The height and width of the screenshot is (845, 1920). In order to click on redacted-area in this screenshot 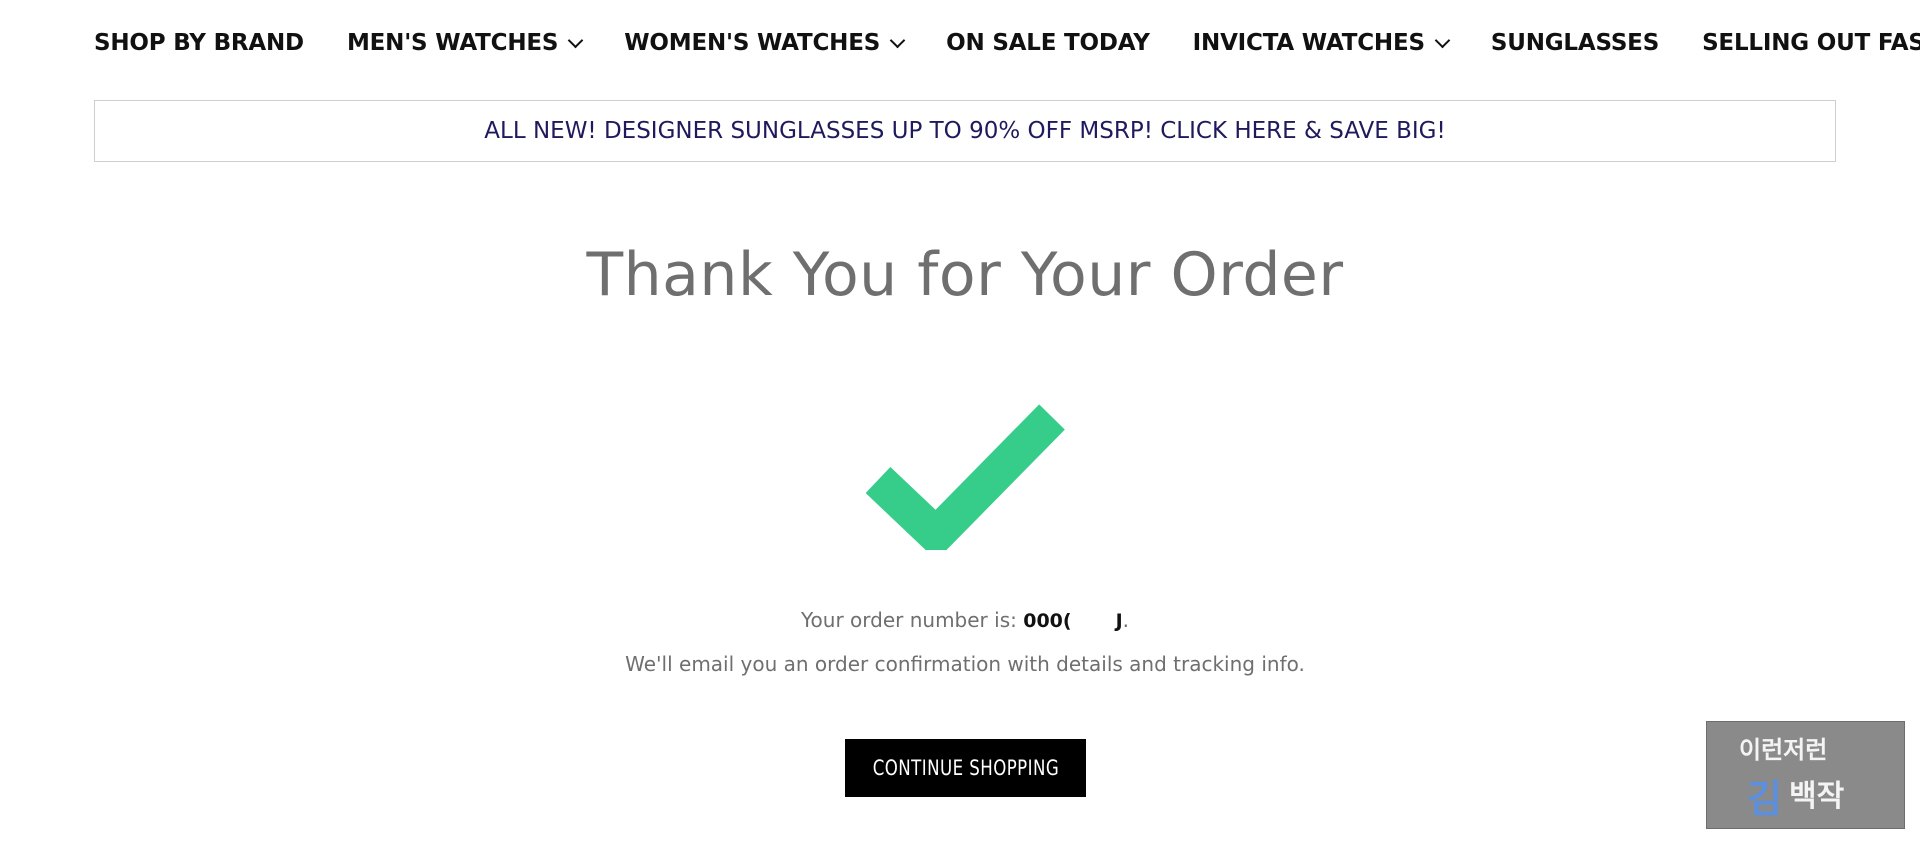, I will do `click(1093, 621)`.